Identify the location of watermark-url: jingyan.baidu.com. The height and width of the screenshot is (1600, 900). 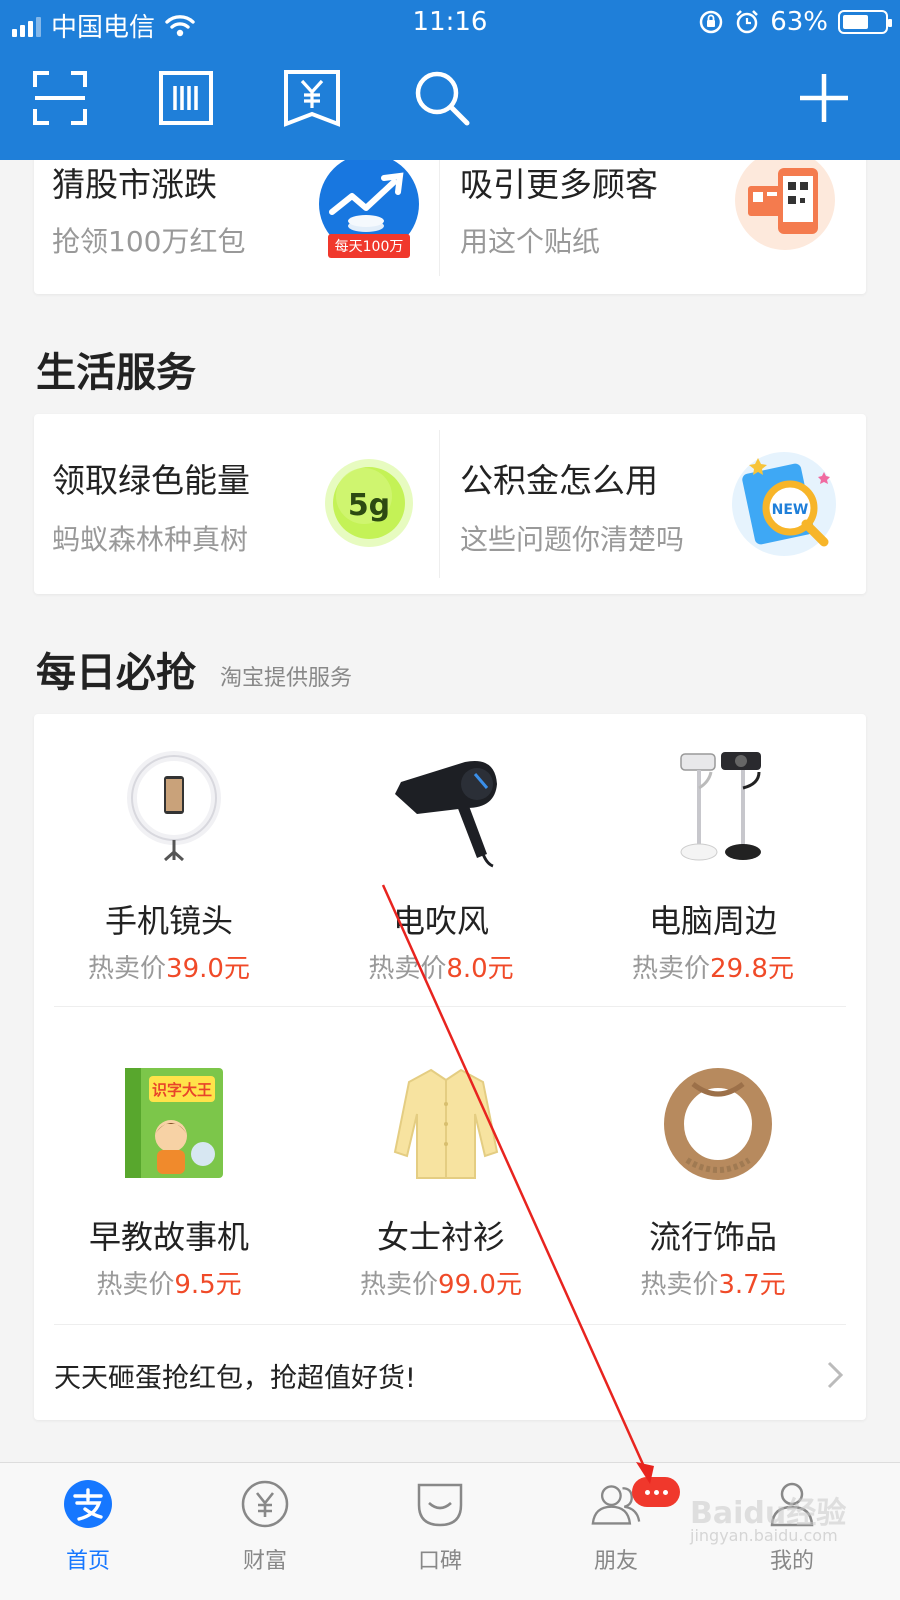
(764, 1535).